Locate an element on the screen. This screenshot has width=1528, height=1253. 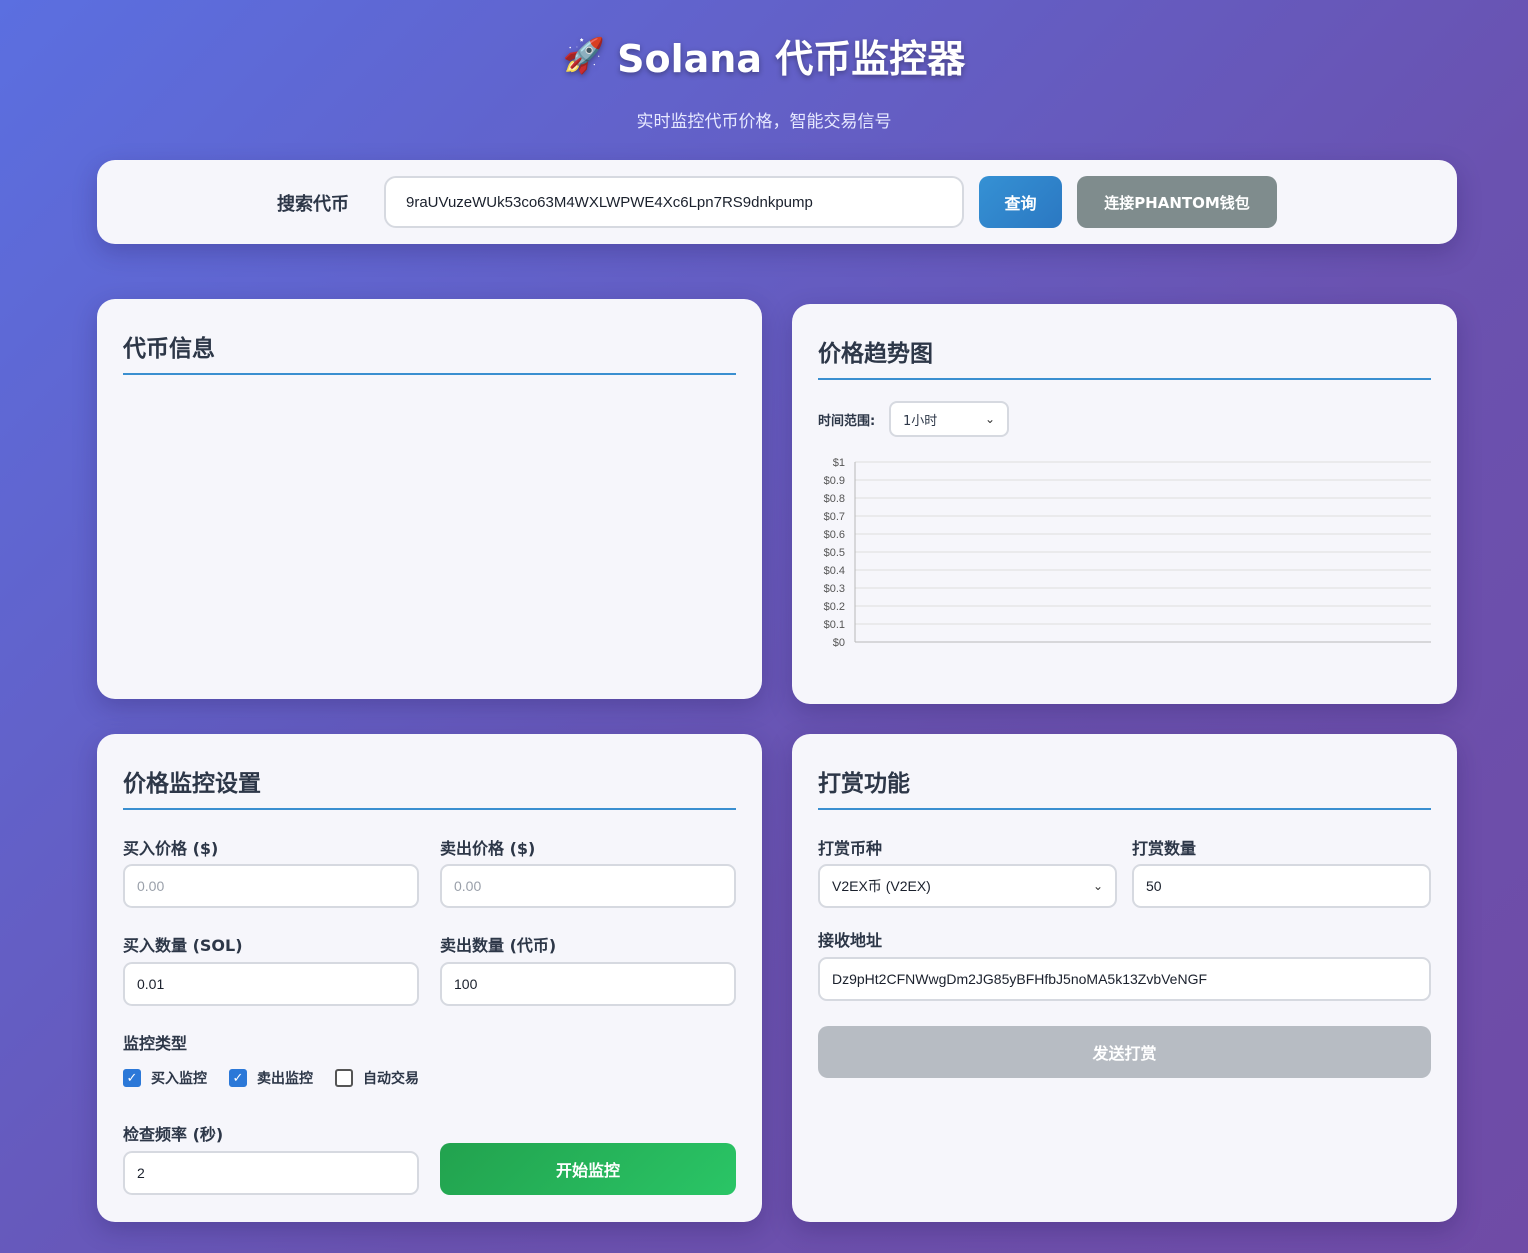
price-chart-title: 价格趋势图 is located at coordinates (875, 354).